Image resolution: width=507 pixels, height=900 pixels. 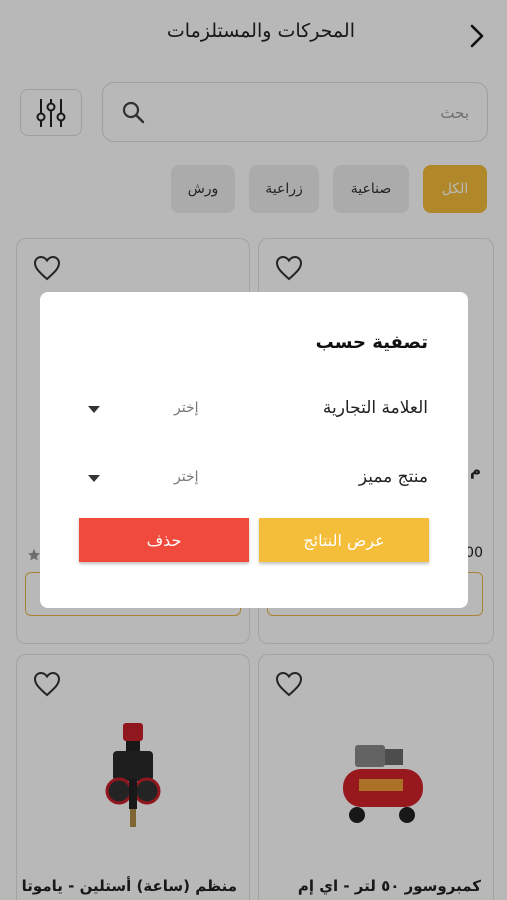 What do you see at coordinates (371, 342) in the screenshot?
I see `dialog-title: تصفية حسب` at bounding box center [371, 342].